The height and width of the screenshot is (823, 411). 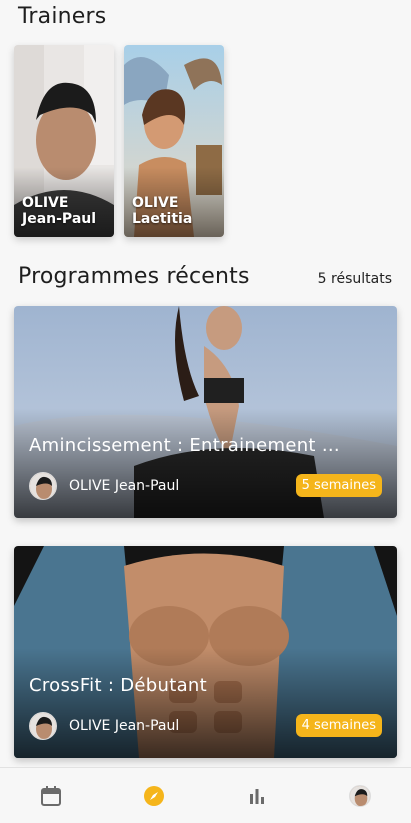 What do you see at coordinates (62, 16) in the screenshot?
I see `trainers-title: Trainers` at bounding box center [62, 16].